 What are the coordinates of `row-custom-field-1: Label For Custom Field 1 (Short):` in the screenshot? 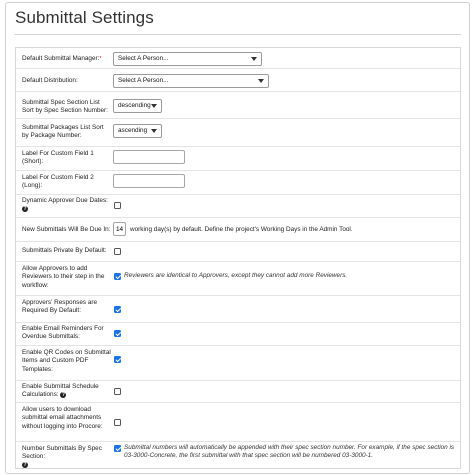 It's located at (238, 158).